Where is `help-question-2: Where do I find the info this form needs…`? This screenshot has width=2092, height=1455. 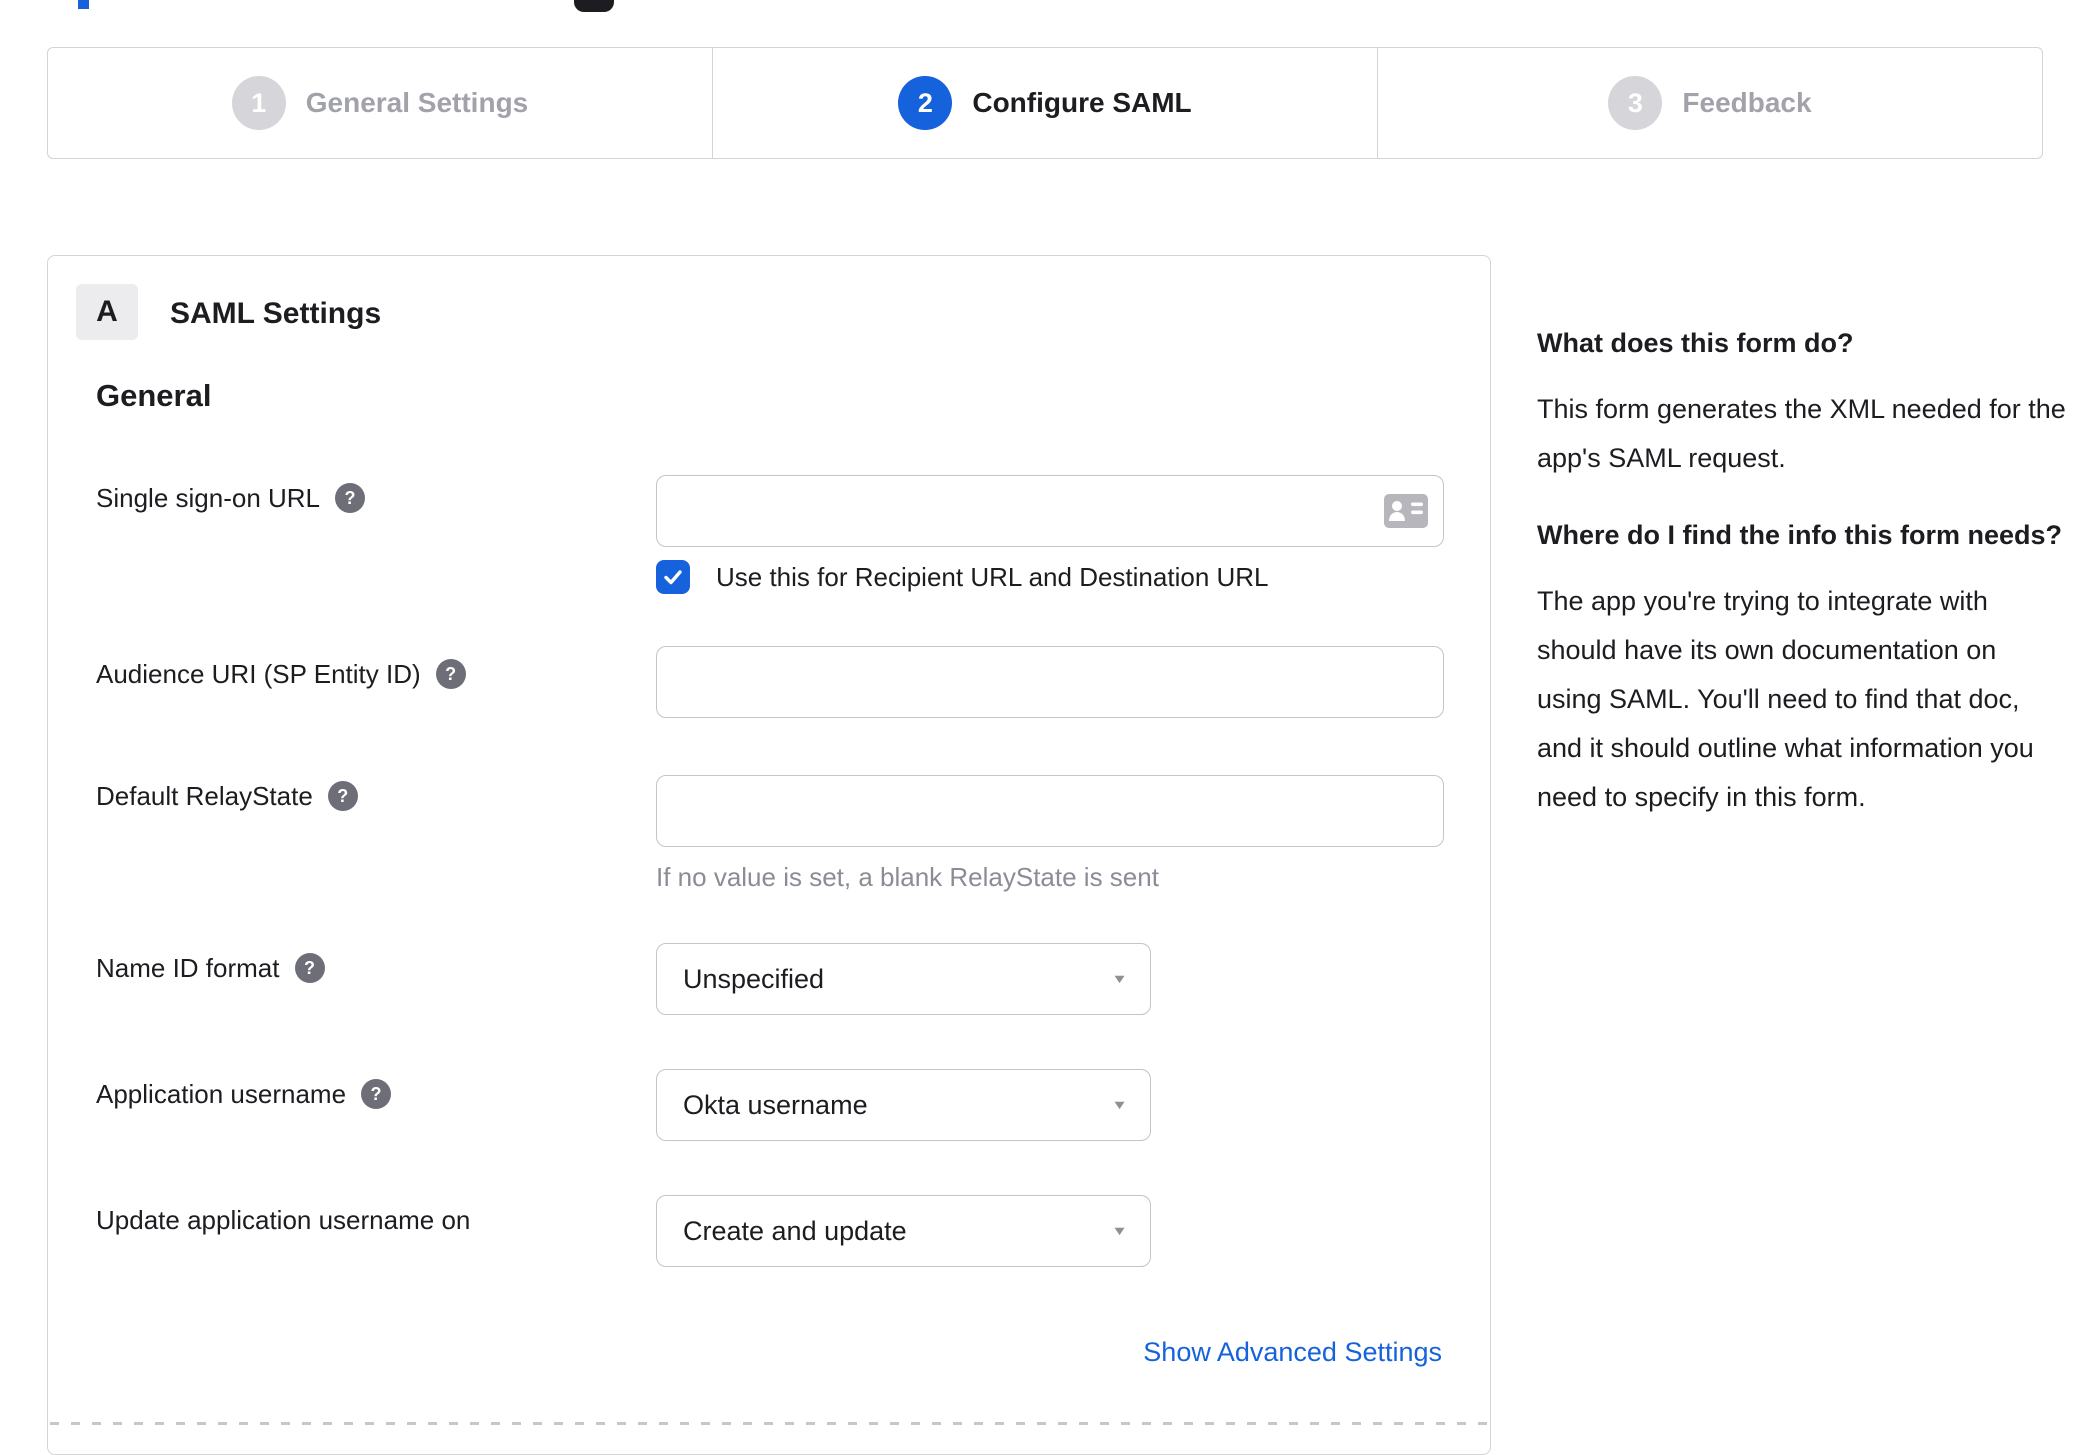
help-question-2: Where do I find the info this form needs… is located at coordinates (1799, 535).